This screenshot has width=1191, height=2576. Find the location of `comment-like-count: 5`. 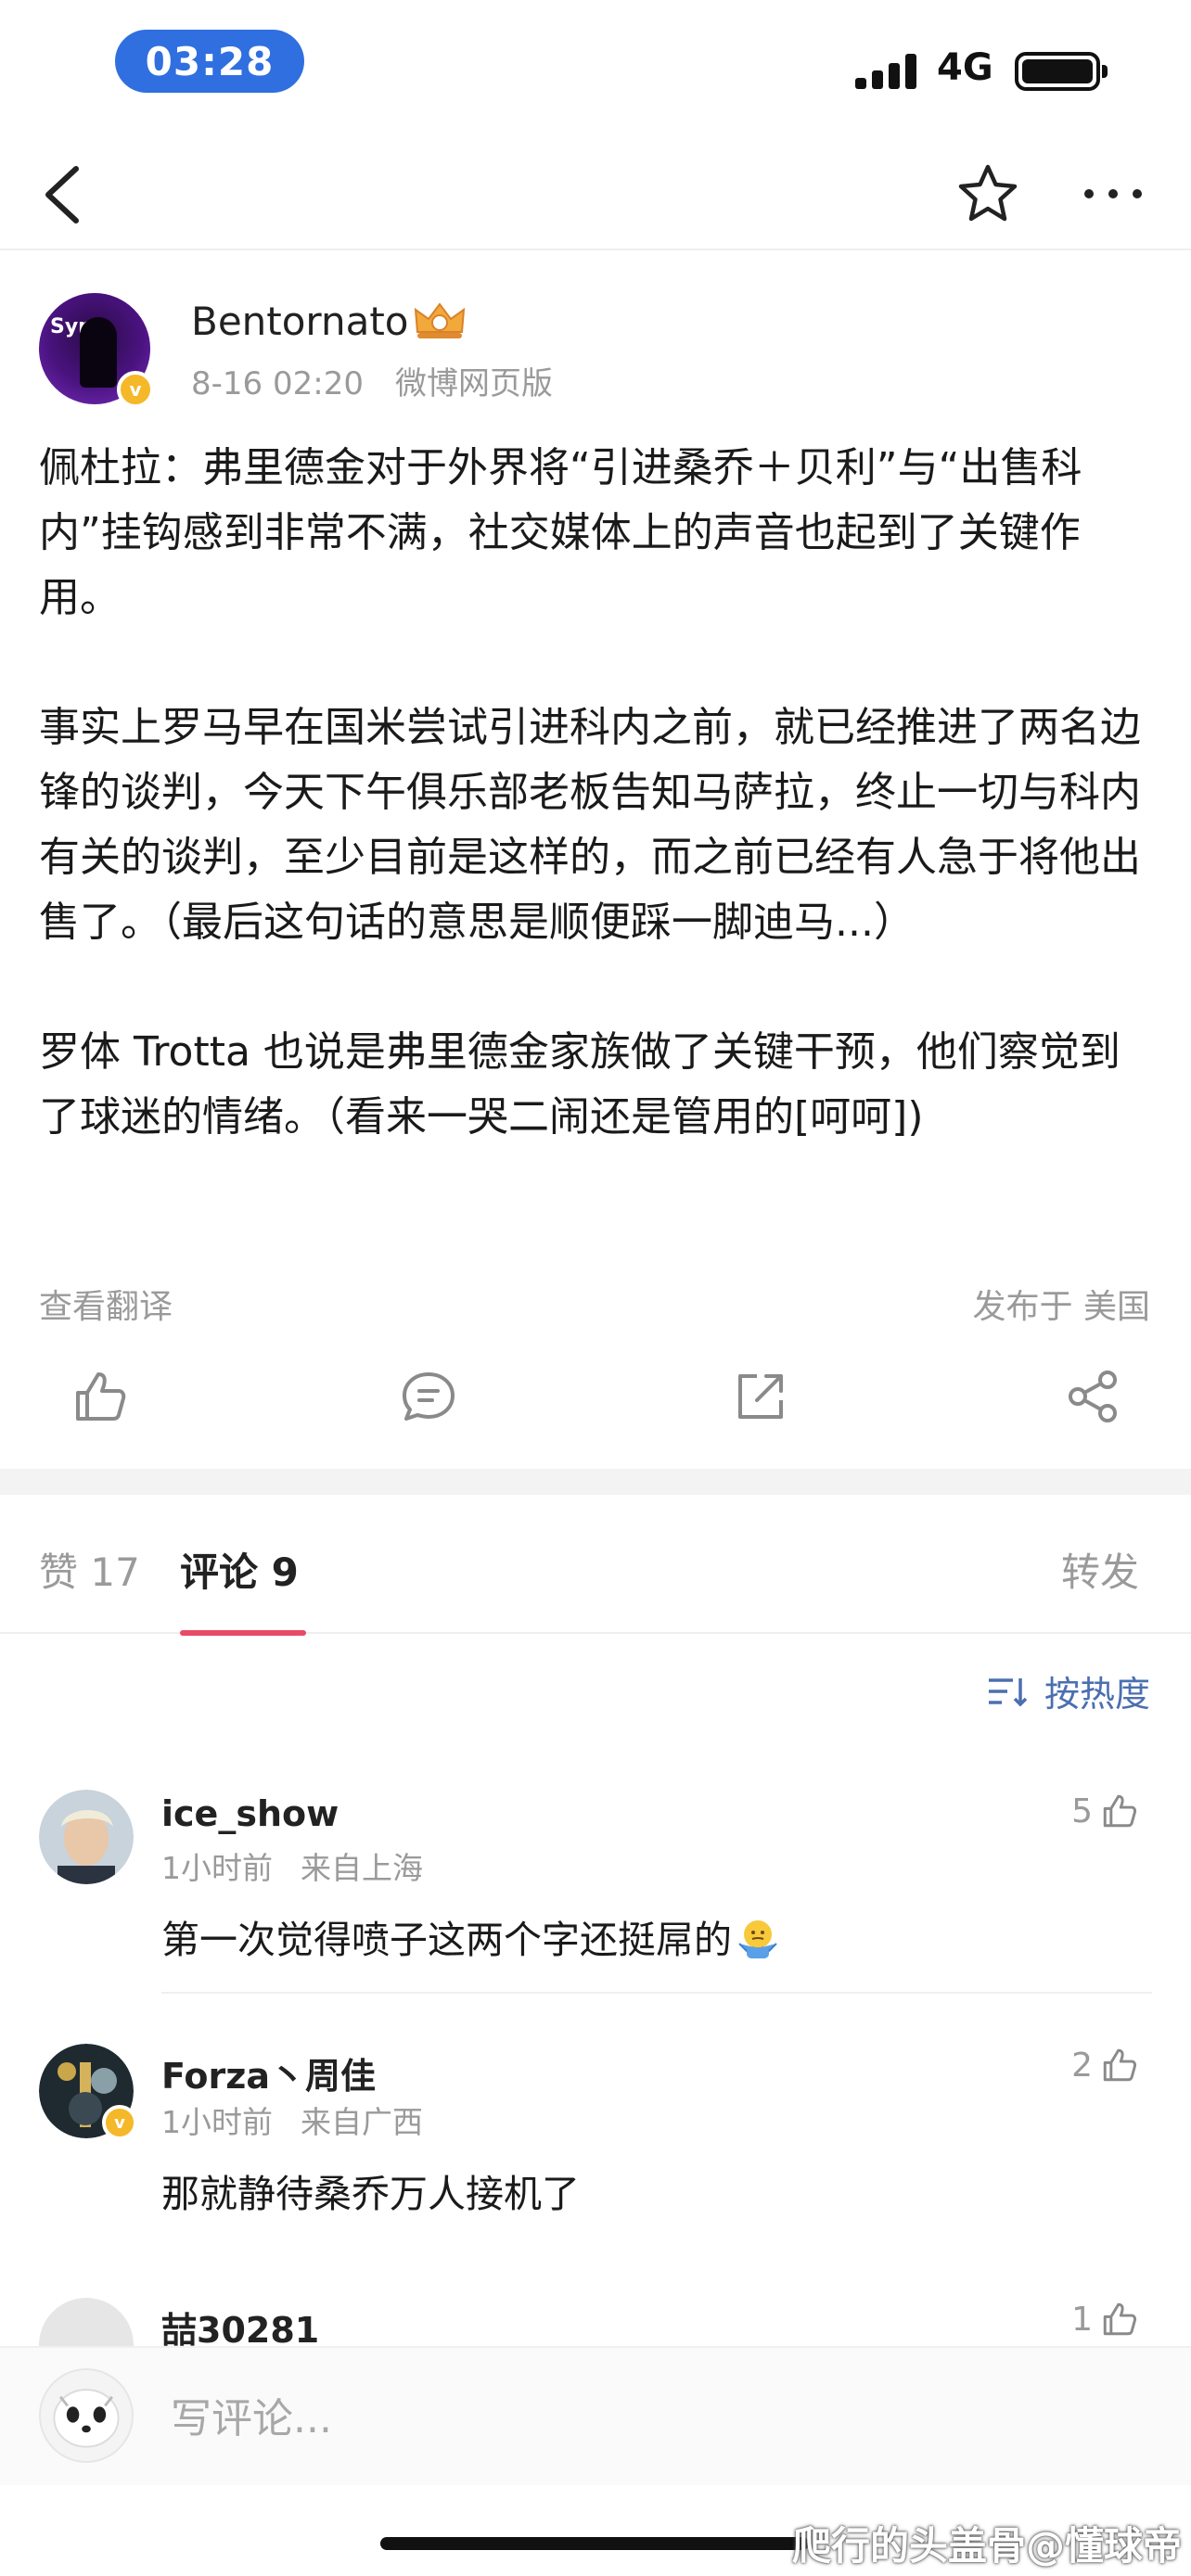

comment-like-count: 5 is located at coordinates (1082, 1811).